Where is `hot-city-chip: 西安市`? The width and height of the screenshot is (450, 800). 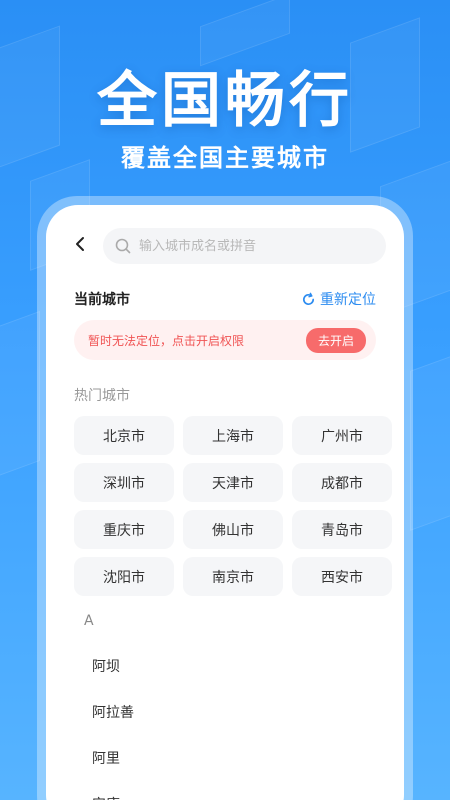
hot-city-chip: 西安市 is located at coordinates (342, 576).